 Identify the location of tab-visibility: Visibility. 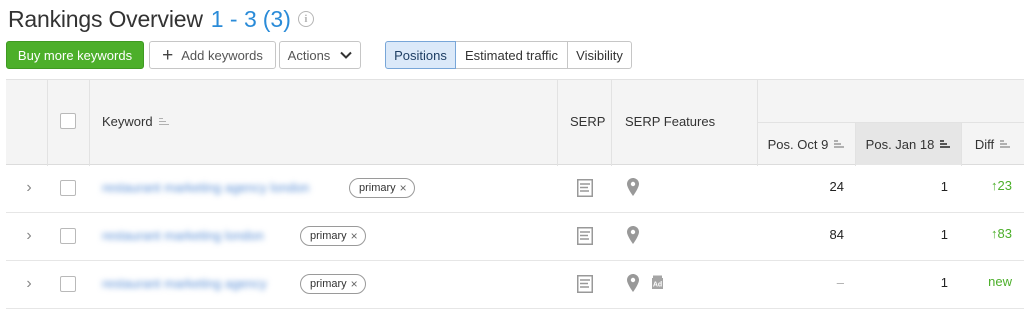
(599, 55).